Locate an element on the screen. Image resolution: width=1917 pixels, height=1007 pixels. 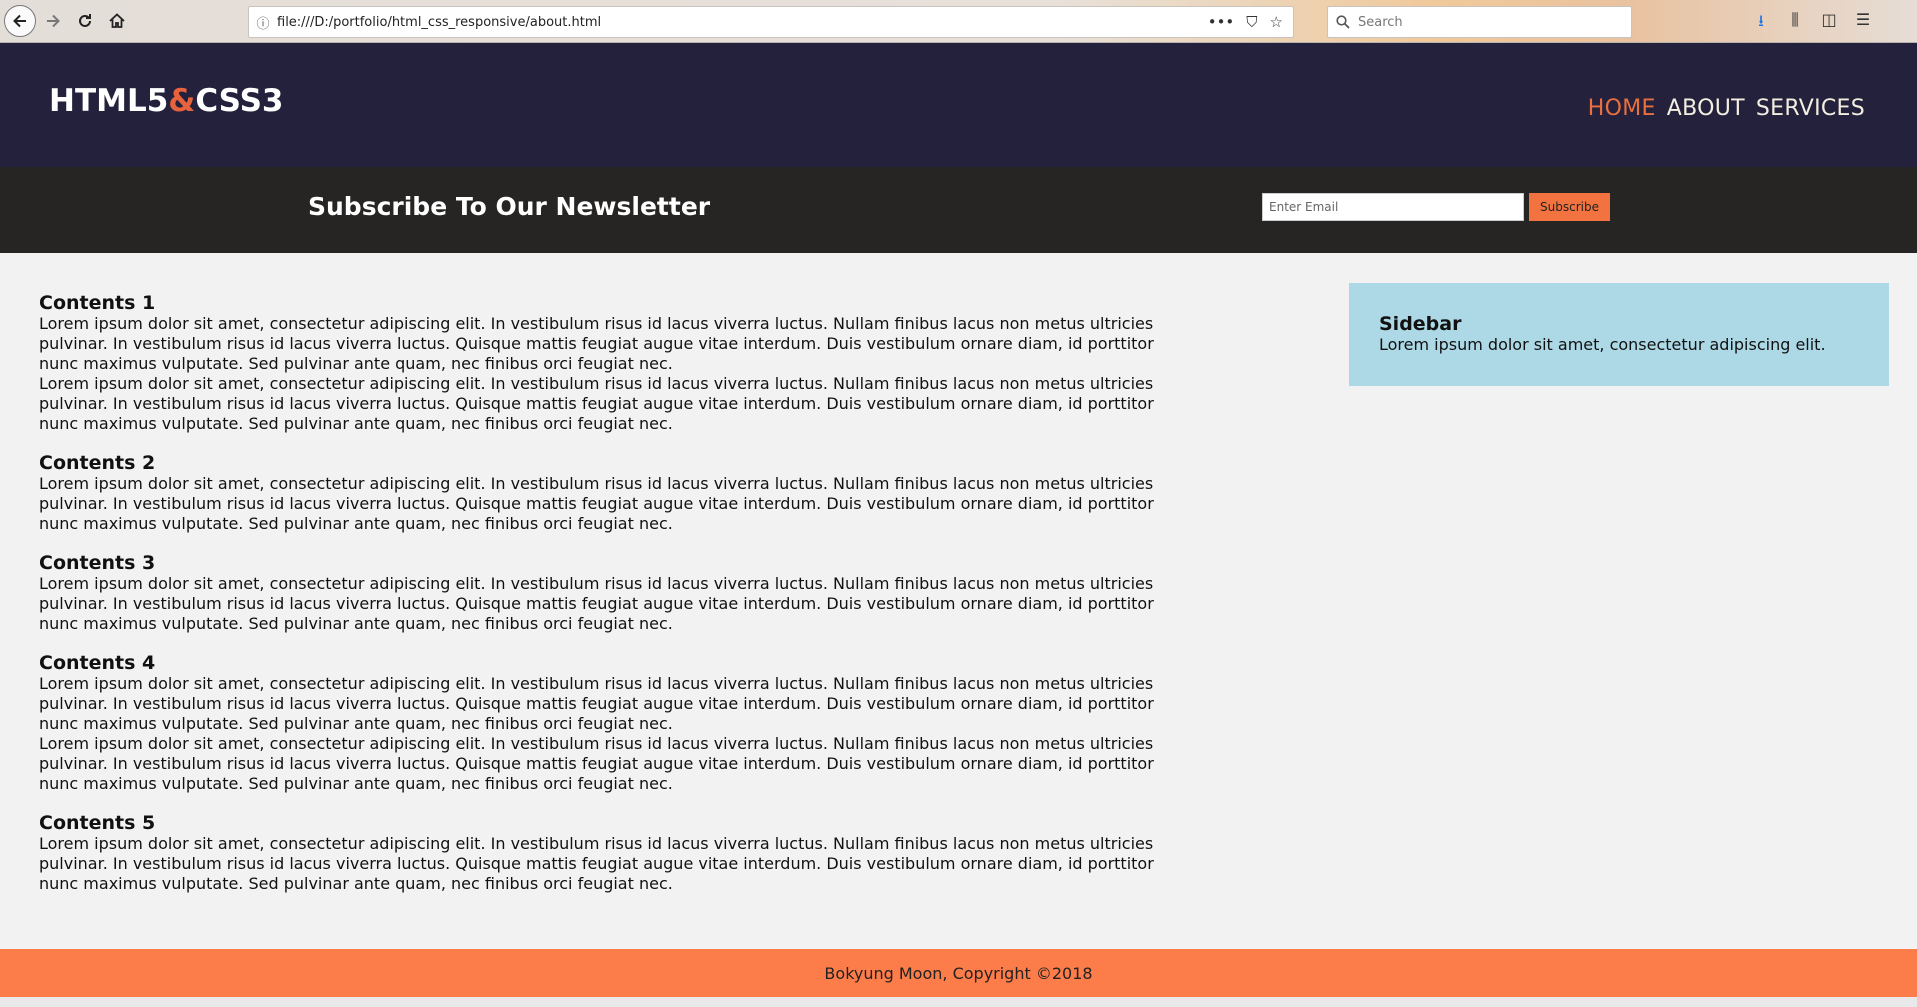
search-bar: Search is located at coordinates (1479, 22).